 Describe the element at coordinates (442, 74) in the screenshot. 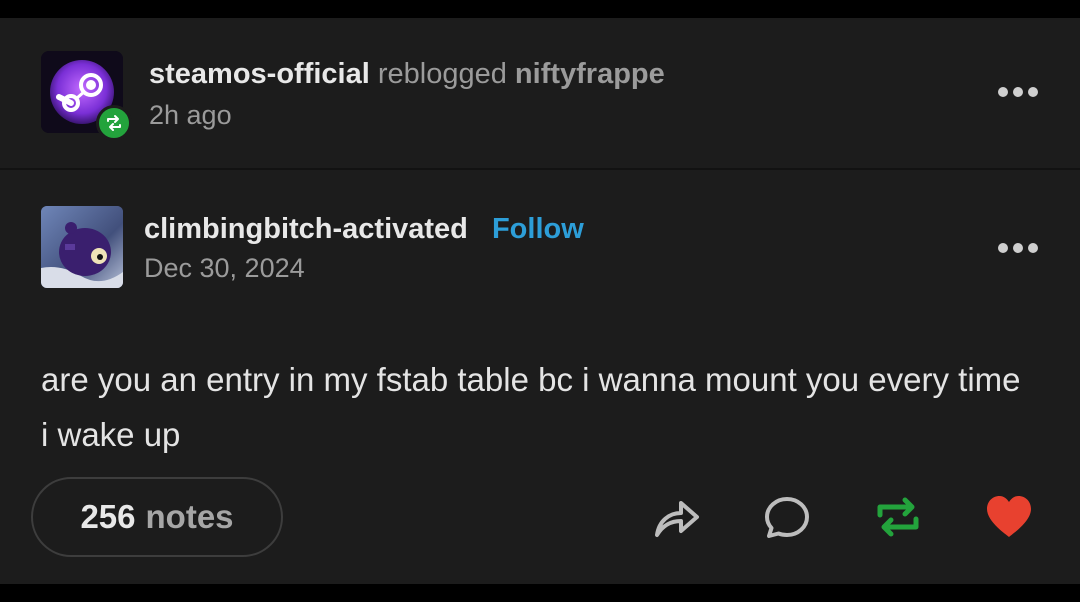

I see `reblog-verb: reblogged` at that location.